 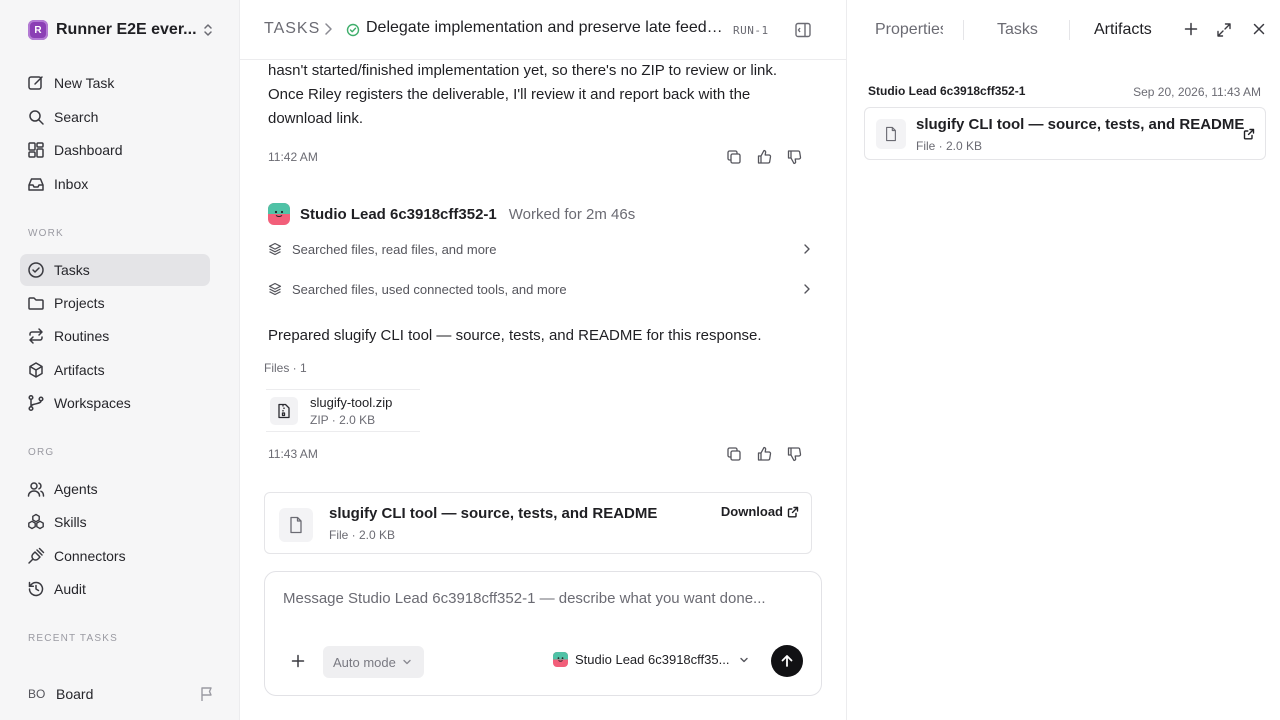 What do you see at coordinates (36, 589) in the screenshot?
I see `history-icon` at bounding box center [36, 589].